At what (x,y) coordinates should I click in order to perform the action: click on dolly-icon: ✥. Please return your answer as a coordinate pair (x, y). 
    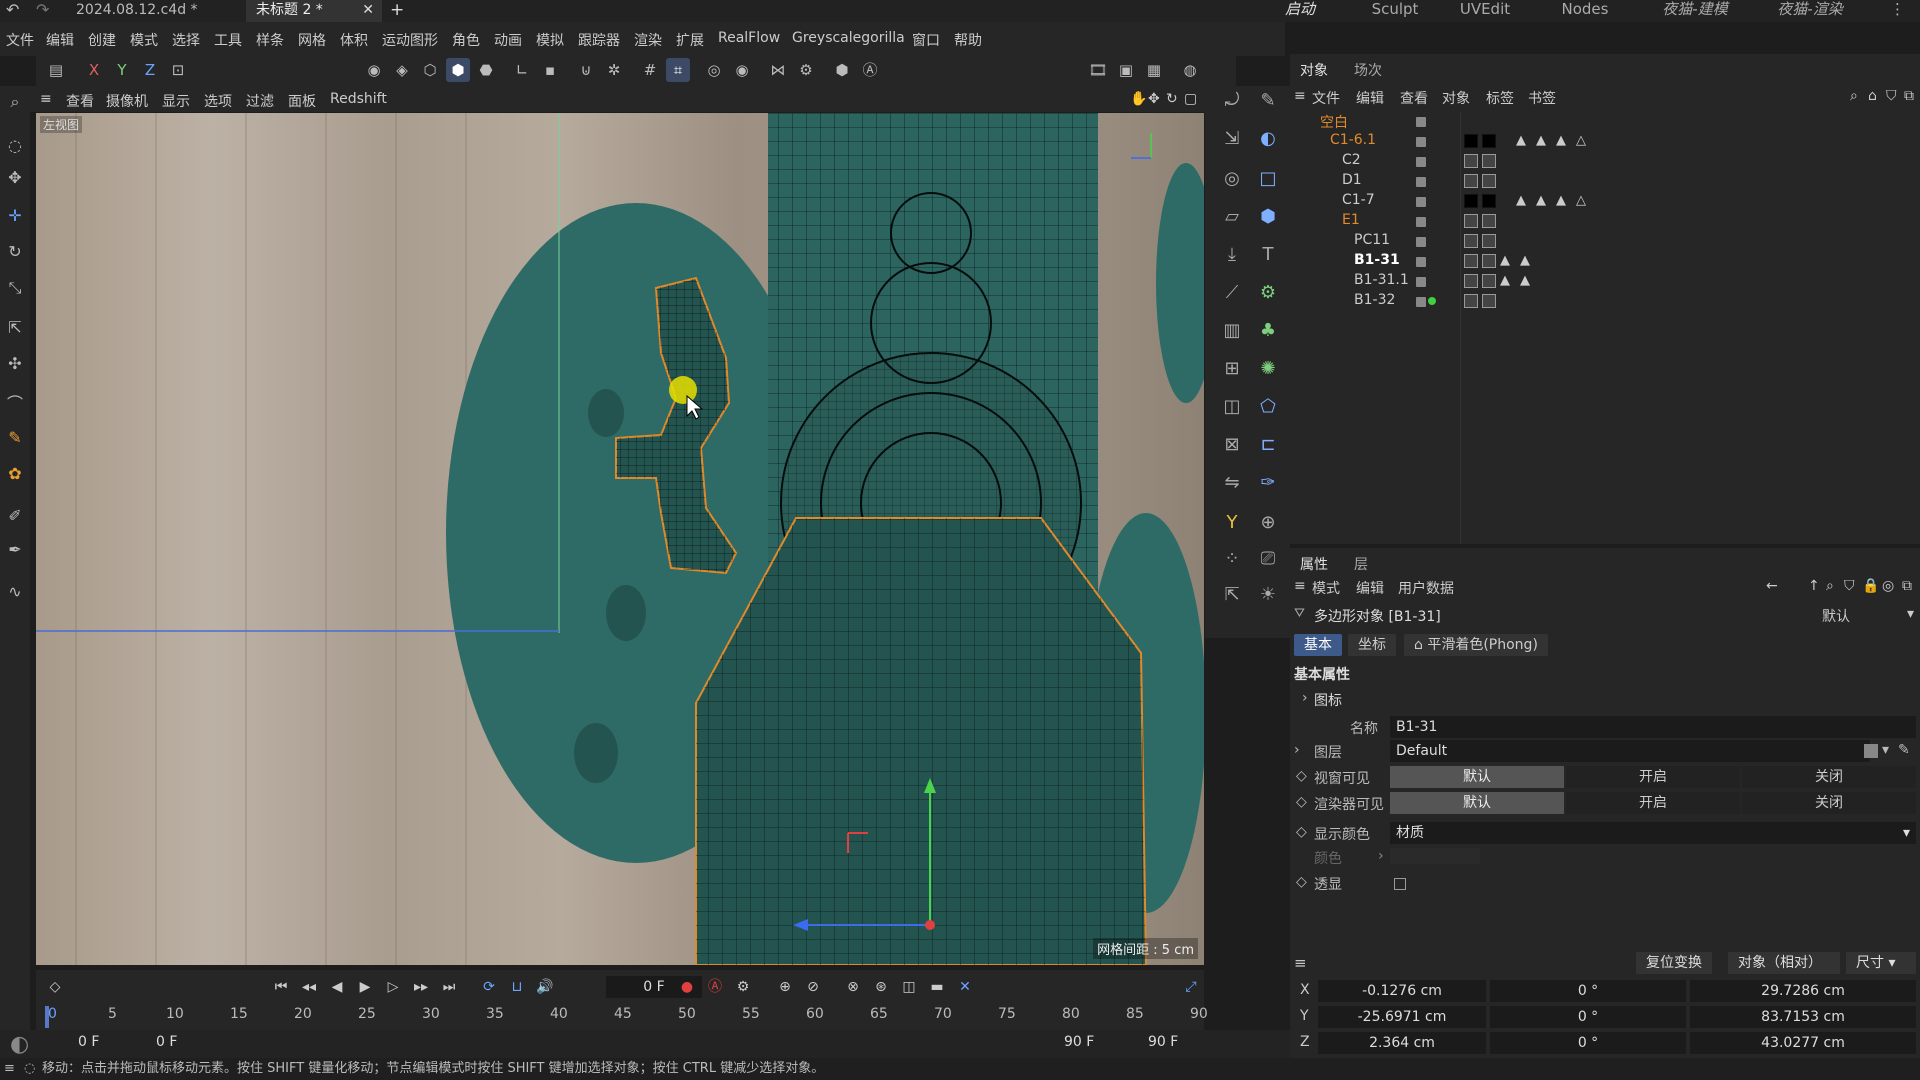
    Looking at the image, I should click on (1154, 99).